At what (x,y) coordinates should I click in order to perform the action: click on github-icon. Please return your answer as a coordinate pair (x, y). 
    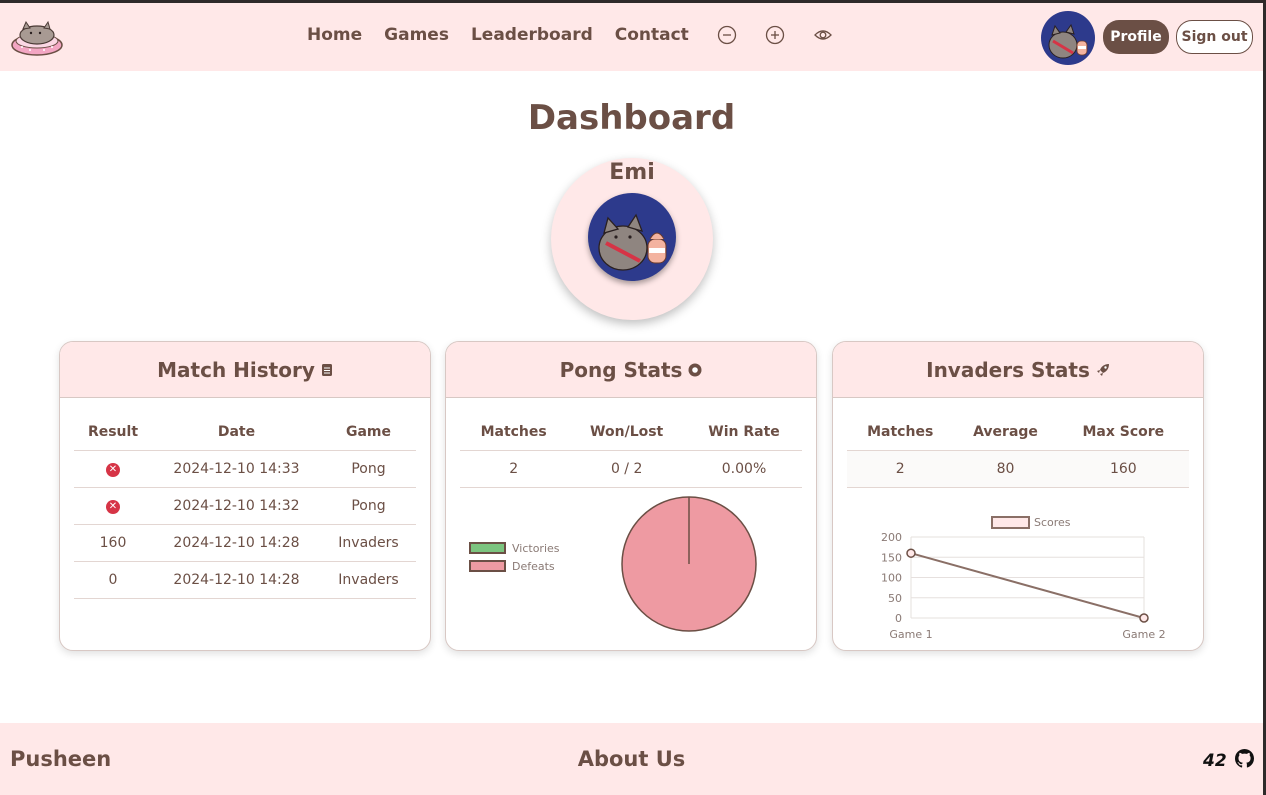
    Looking at the image, I should click on (1244, 760).